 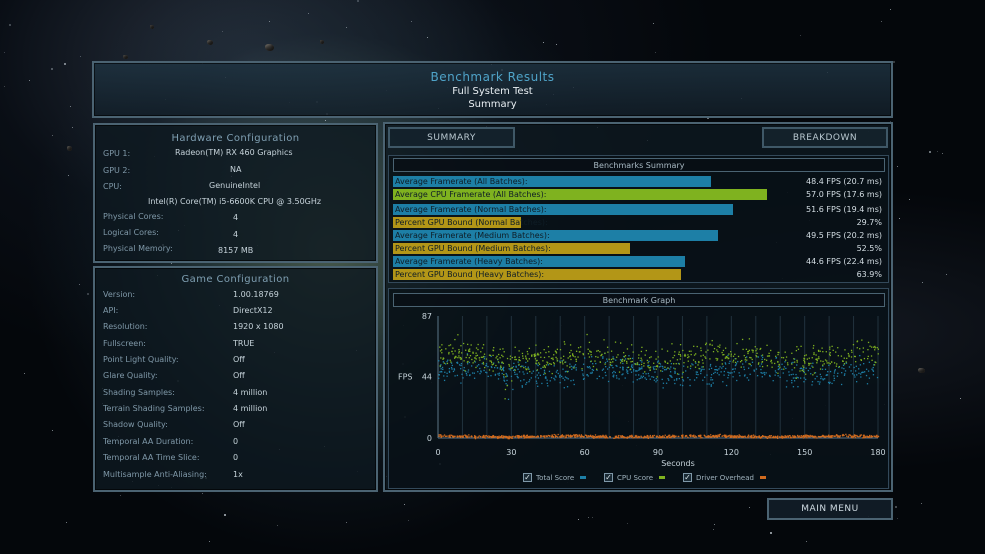 What do you see at coordinates (639, 165) in the screenshot?
I see `benchmarks-summary-title: Benchmarks Summary` at bounding box center [639, 165].